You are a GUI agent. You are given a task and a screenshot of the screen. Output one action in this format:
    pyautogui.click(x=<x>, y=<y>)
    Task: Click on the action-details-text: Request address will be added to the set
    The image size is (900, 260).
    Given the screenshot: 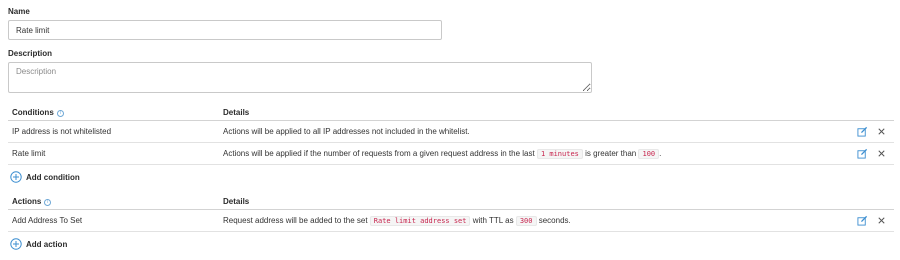 What is the action you would take?
    pyautogui.click(x=296, y=220)
    